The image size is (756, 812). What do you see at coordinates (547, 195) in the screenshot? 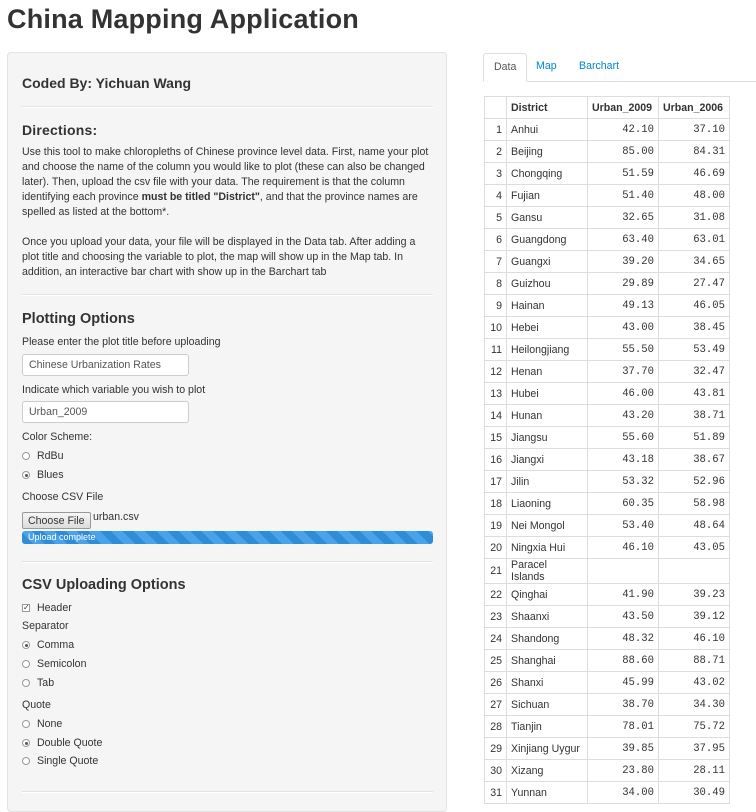
I see `district-cell: Fujian` at bounding box center [547, 195].